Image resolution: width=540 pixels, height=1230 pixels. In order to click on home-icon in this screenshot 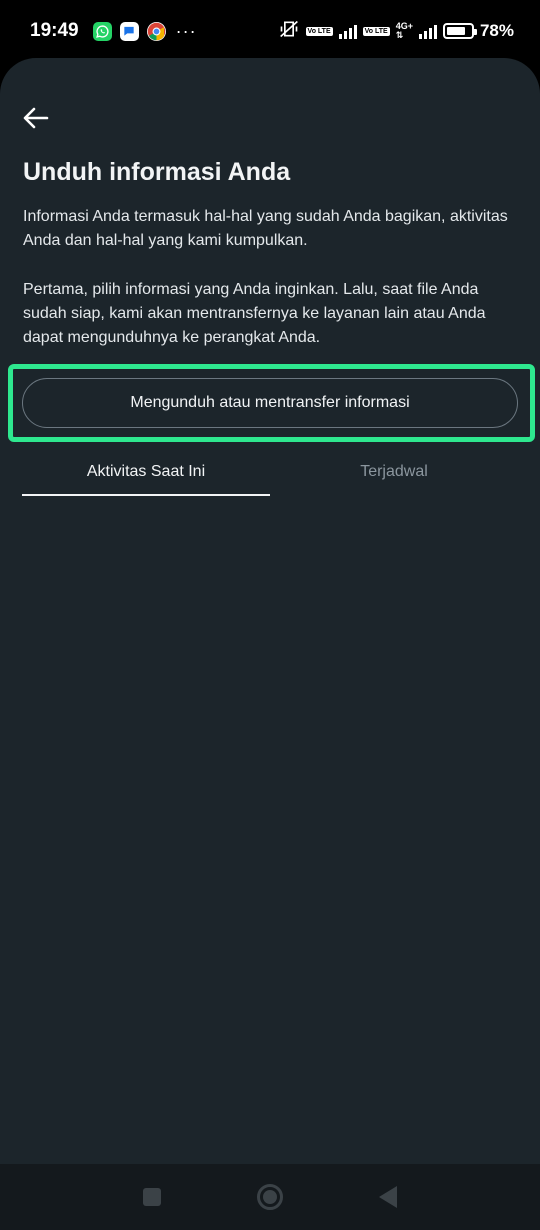, I will do `click(270, 1197)`.